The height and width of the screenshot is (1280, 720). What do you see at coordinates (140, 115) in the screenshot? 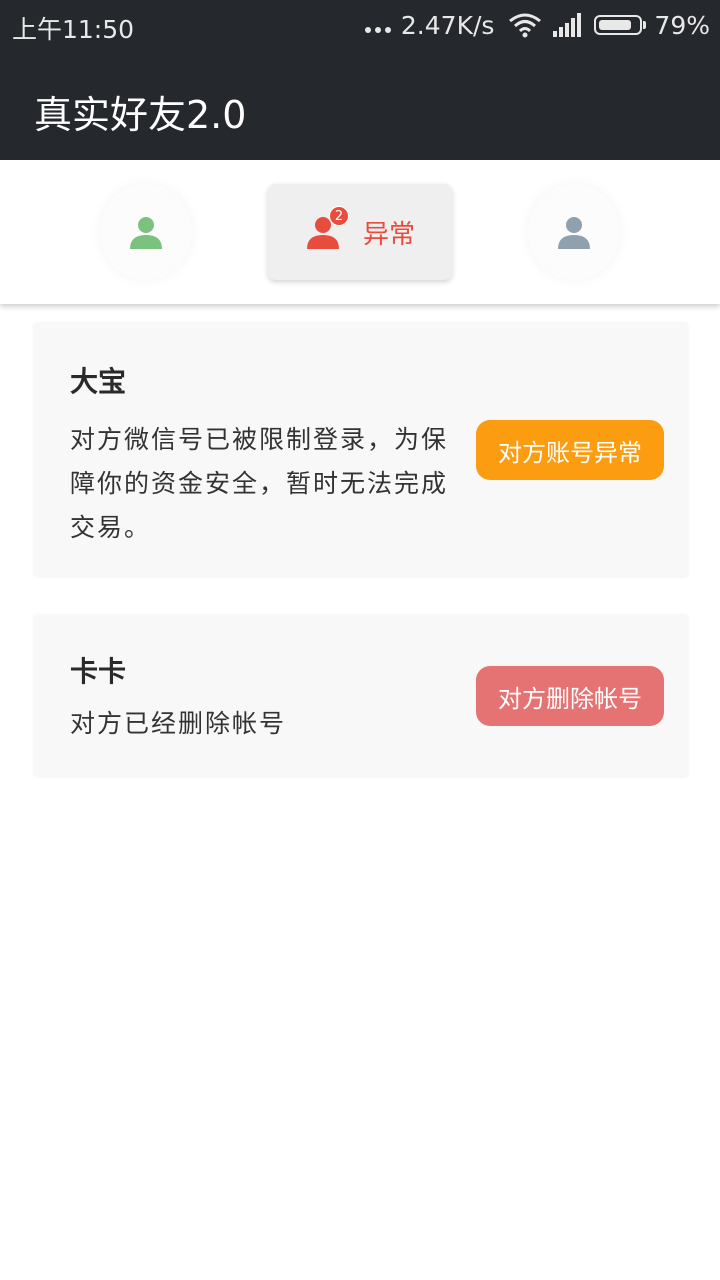
I see `app-title: 真实好友2.0` at bounding box center [140, 115].